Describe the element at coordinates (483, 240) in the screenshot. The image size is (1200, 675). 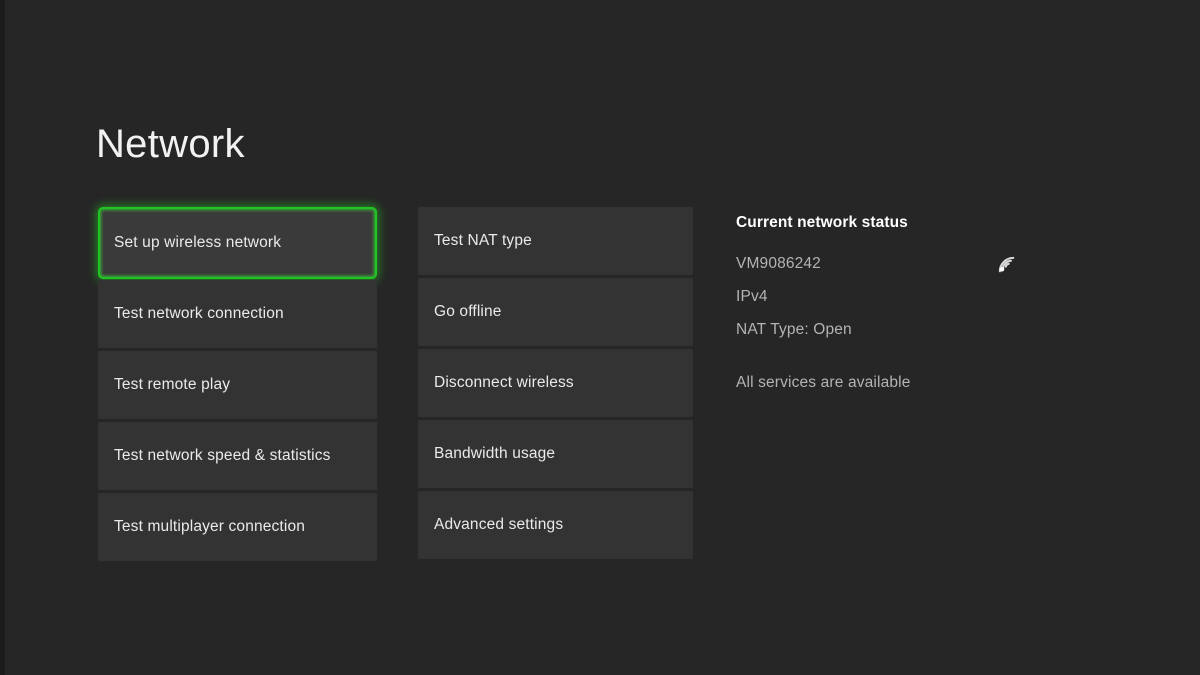
I see `menu-item-label: Test NAT type` at that location.